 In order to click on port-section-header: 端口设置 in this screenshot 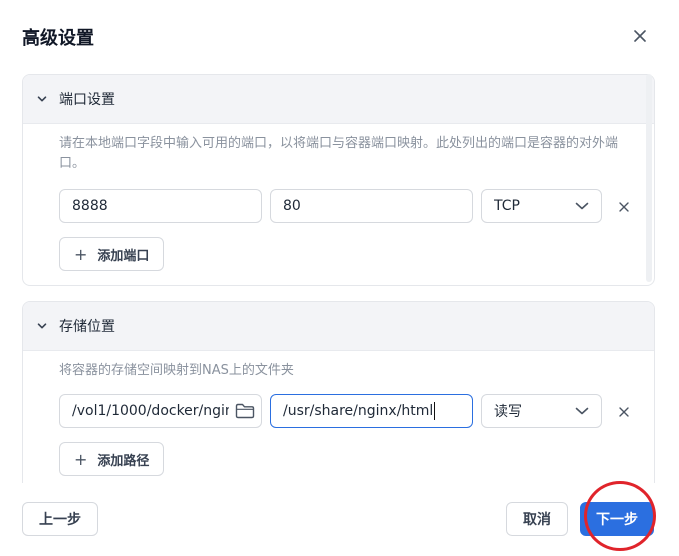, I will do `click(338, 99)`.